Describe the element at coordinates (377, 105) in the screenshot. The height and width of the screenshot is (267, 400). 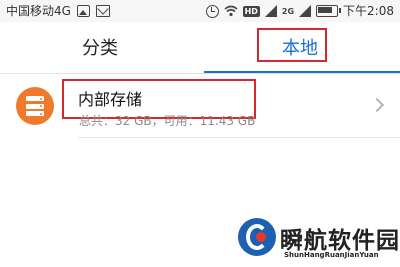
I see `chevron-right-icon` at that location.